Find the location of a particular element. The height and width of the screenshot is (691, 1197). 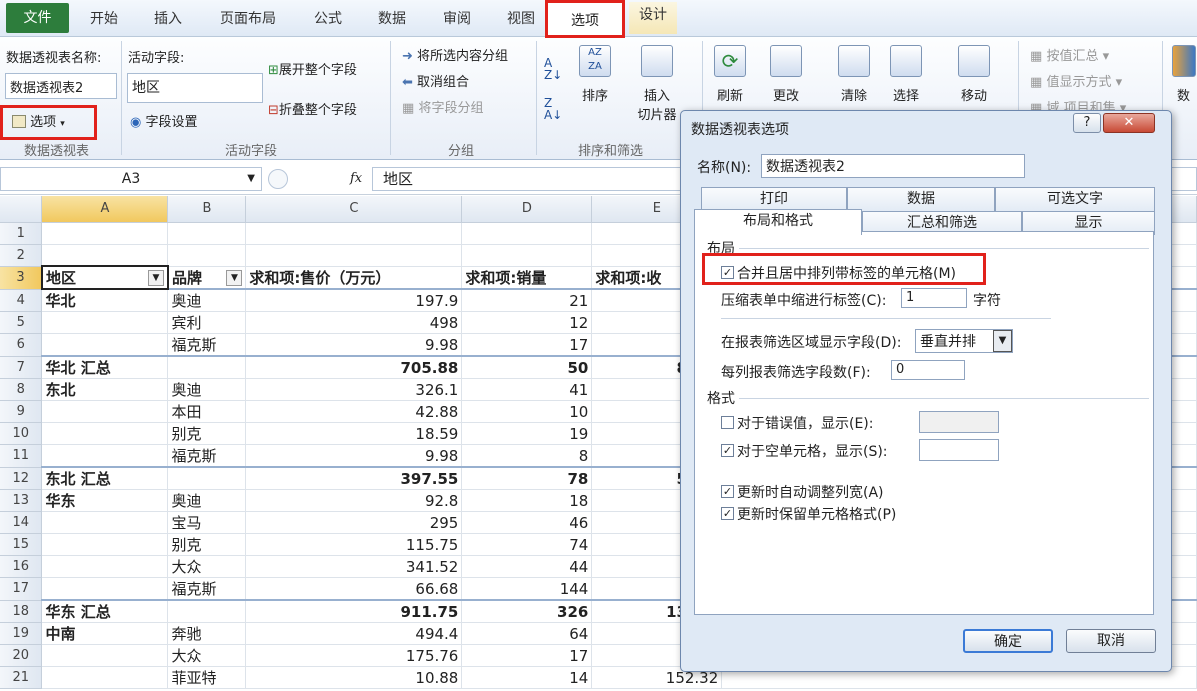

cell: 115.75 is located at coordinates (354, 544).